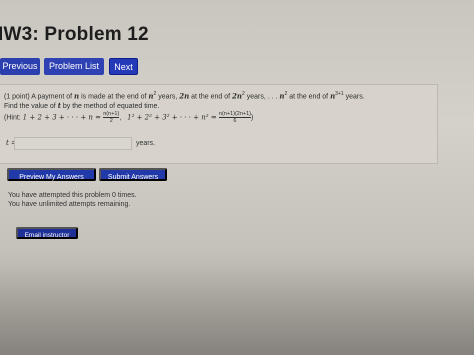 The height and width of the screenshot is (355, 474). I want to click on hint-fraction1: n(n+1) 2, so click(111, 117).